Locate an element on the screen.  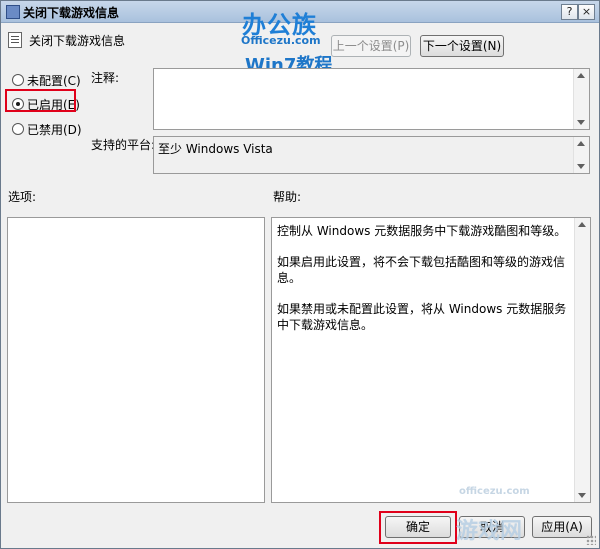
policy-setting-icon is located at coordinates (15, 40).